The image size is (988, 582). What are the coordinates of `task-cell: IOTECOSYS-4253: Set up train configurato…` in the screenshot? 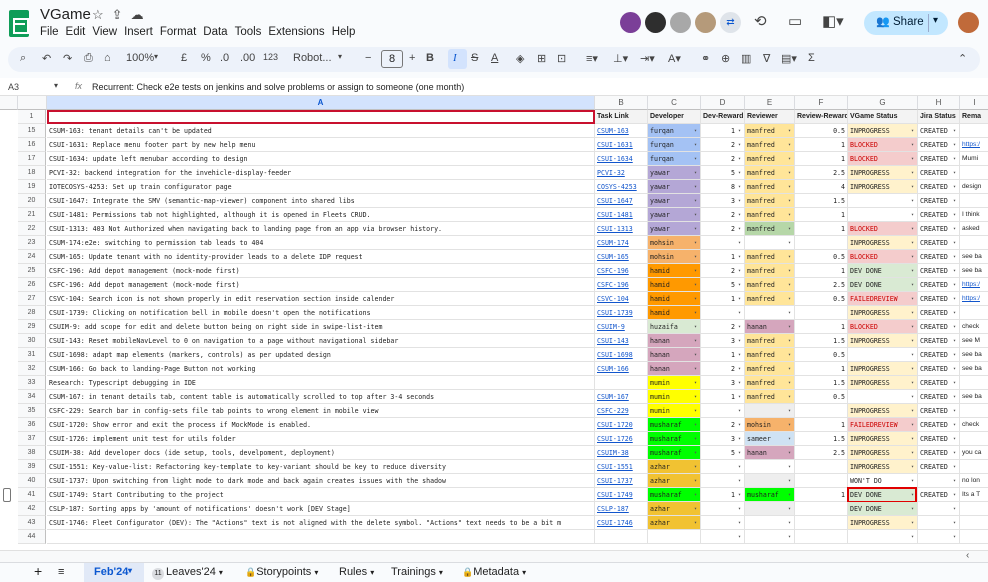 It's located at (321, 187).